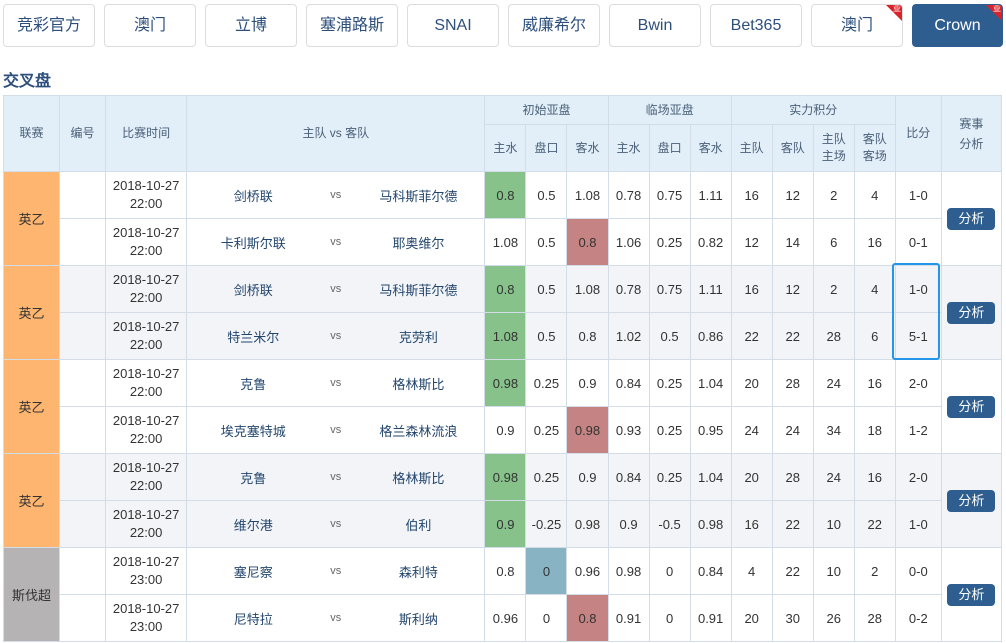 The image size is (1006, 643). I want to click on closing-away-water-cell: 0.84, so click(710, 571).